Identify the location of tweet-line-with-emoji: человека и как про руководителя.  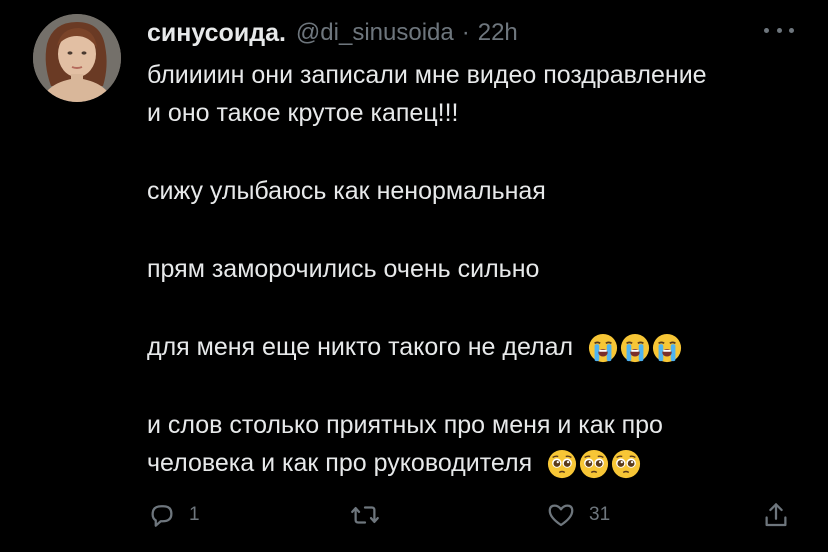
(477, 463).